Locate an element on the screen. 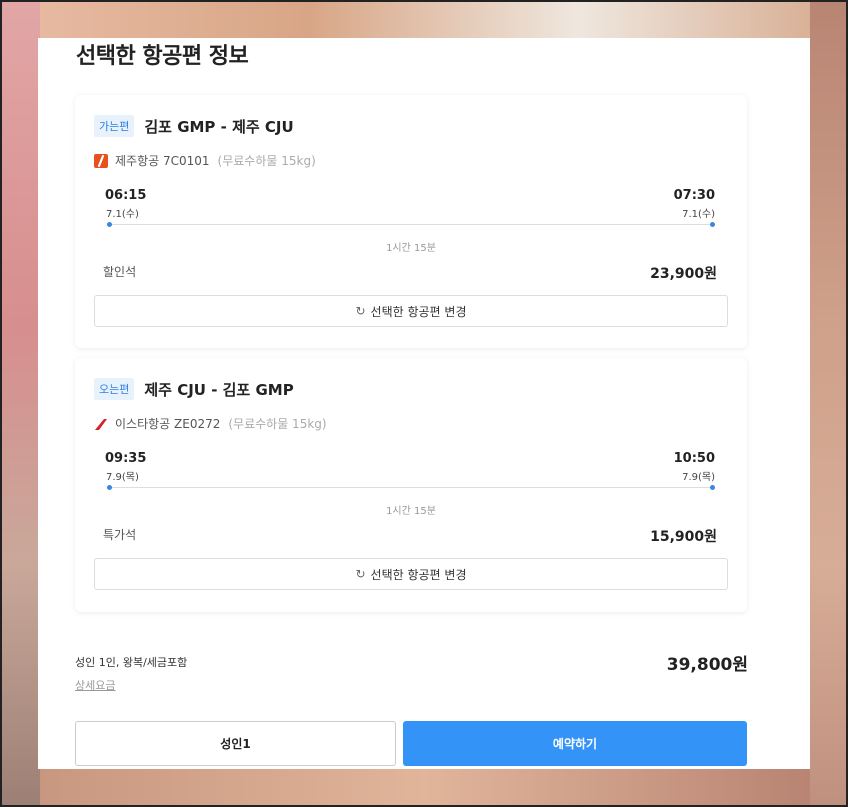 The width and height of the screenshot is (848, 807). background-top is located at coordinates (425, 19).